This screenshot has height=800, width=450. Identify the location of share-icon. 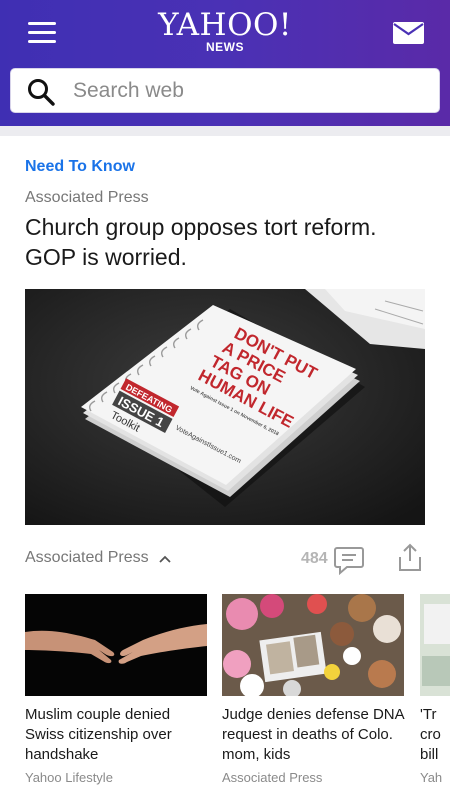
(410, 557).